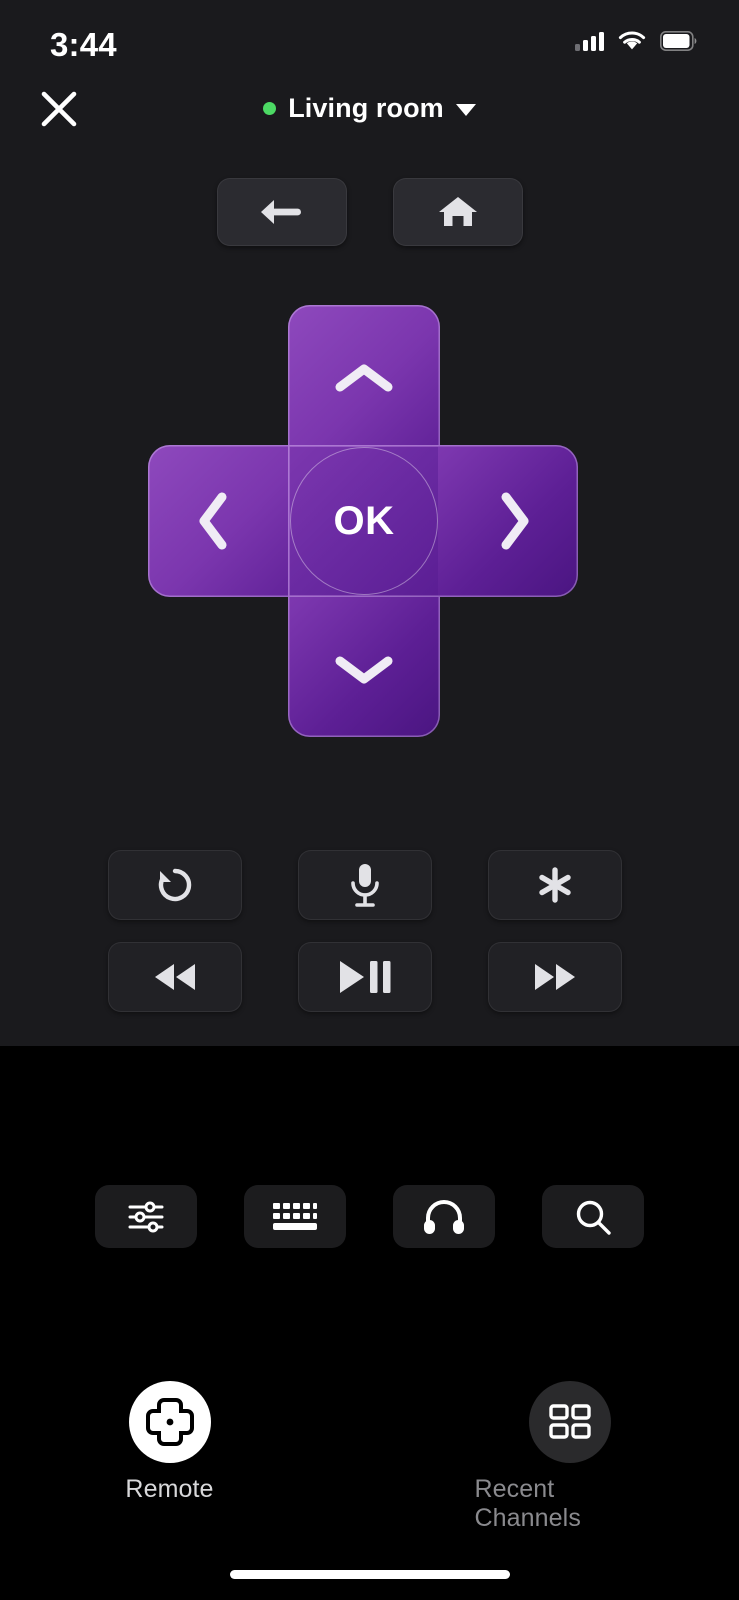 This screenshot has width=739, height=1600. Describe the element at coordinates (369, 1574) in the screenshot. I see `home-indicator` at that location.